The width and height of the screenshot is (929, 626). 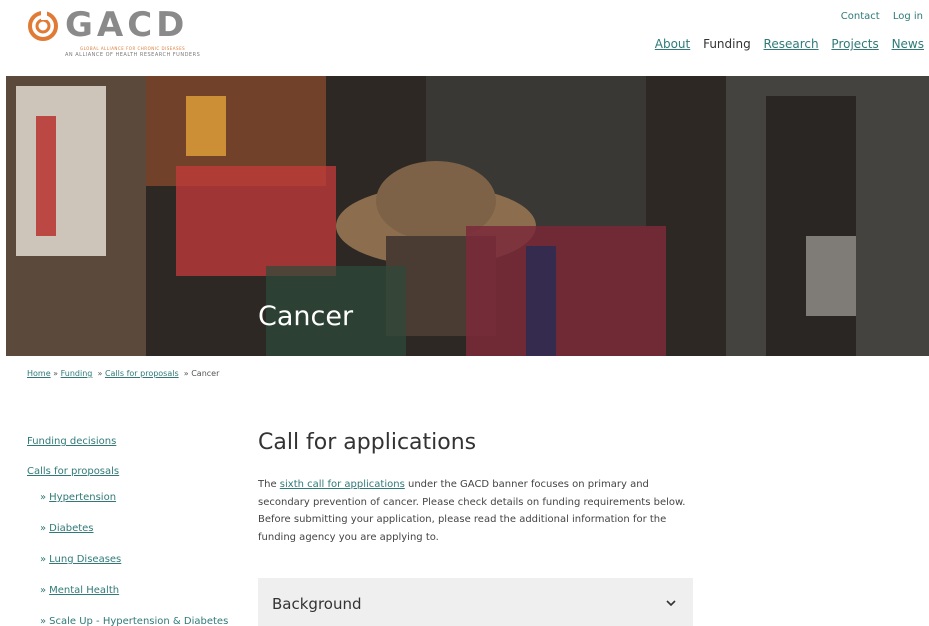 What do you see at coordinates (727, 44) in the screenshot?
I see `nav-funding: Funding` at bounding box center [727, 44].